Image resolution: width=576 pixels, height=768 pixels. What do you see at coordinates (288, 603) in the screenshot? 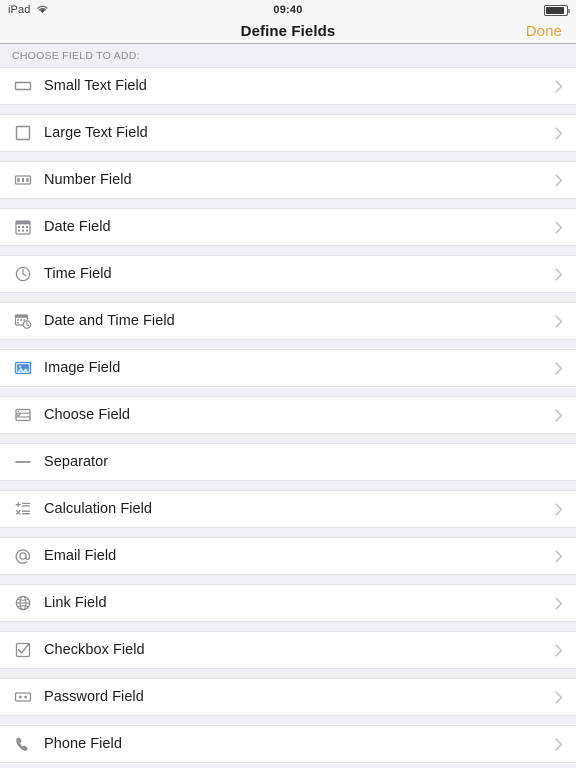
I see `list-item: Link Field` at bounding box center [288, 603].